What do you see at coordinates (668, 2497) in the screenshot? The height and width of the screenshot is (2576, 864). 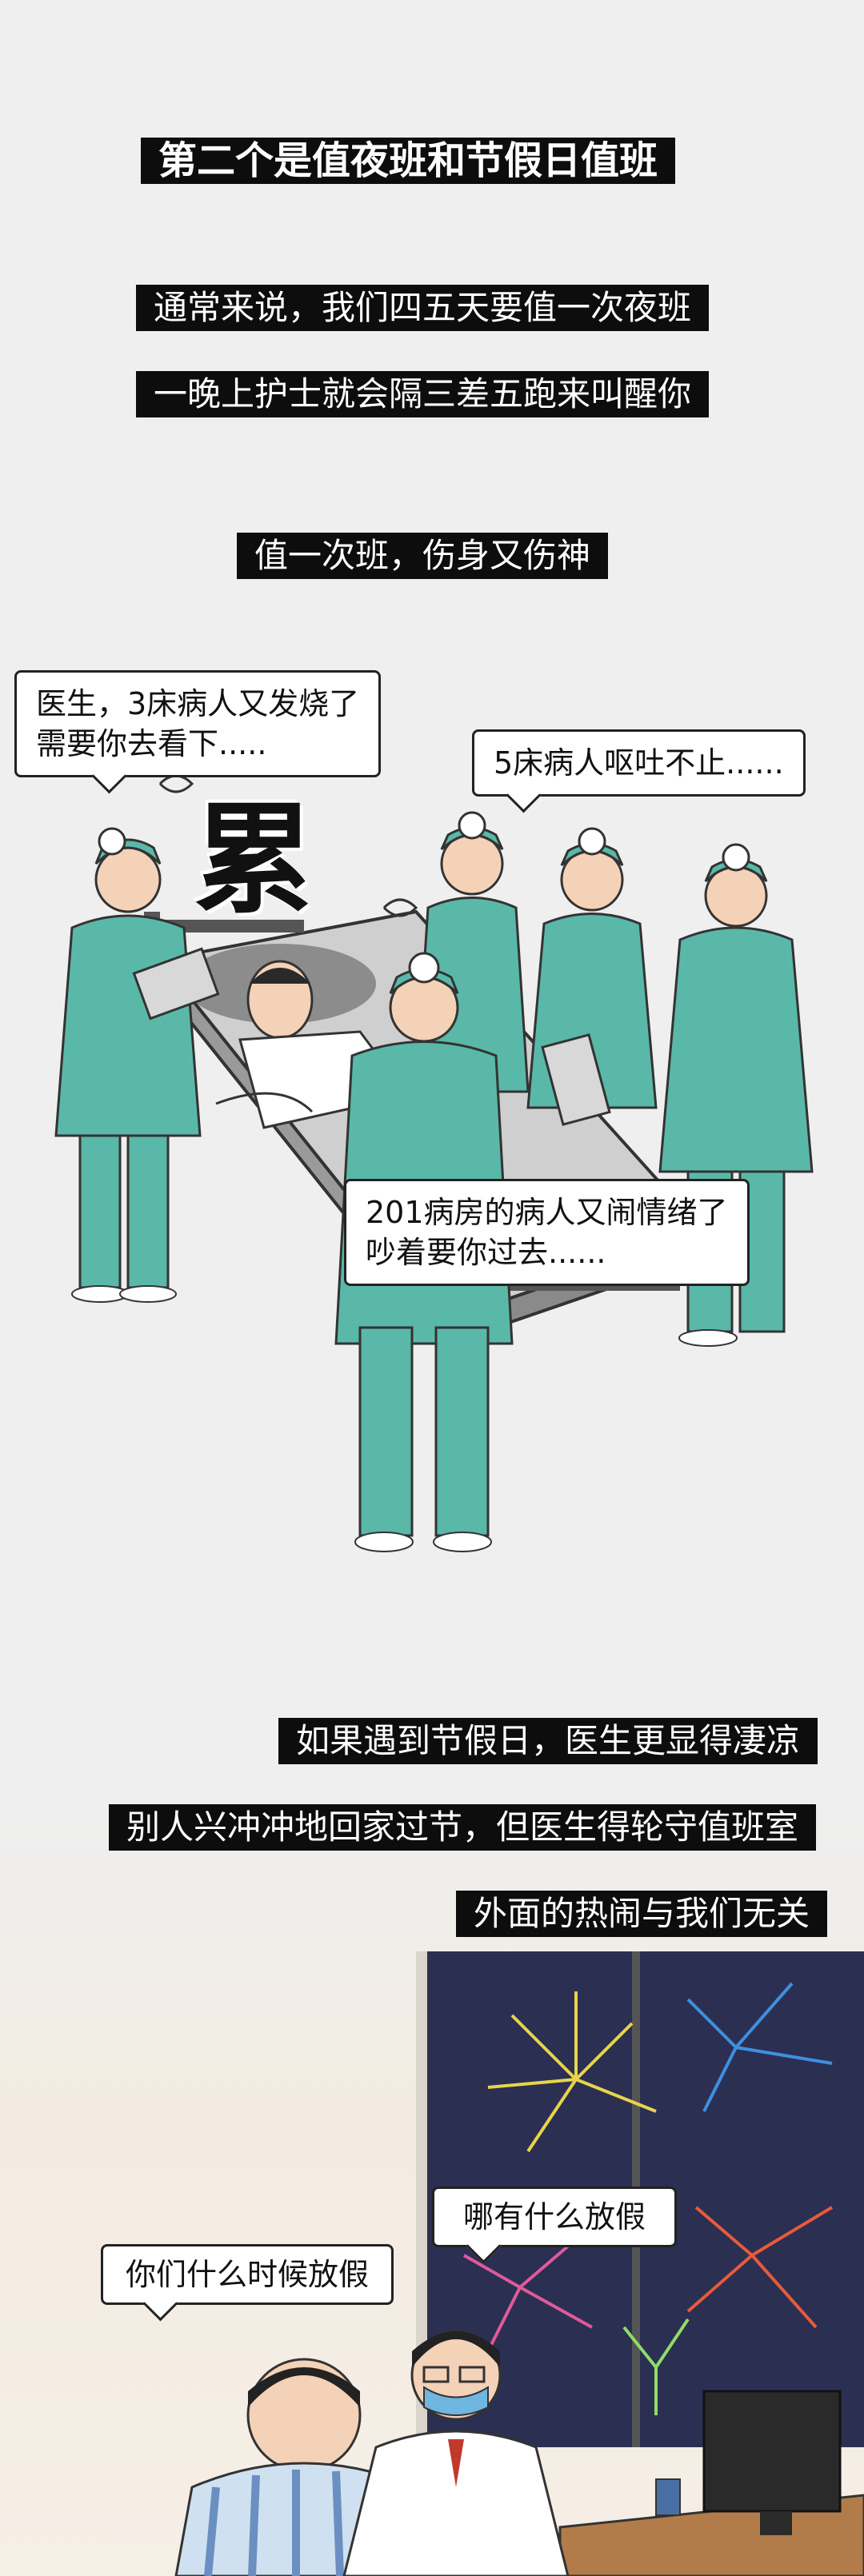 I see `cup` at bounding box center [668, 2497].